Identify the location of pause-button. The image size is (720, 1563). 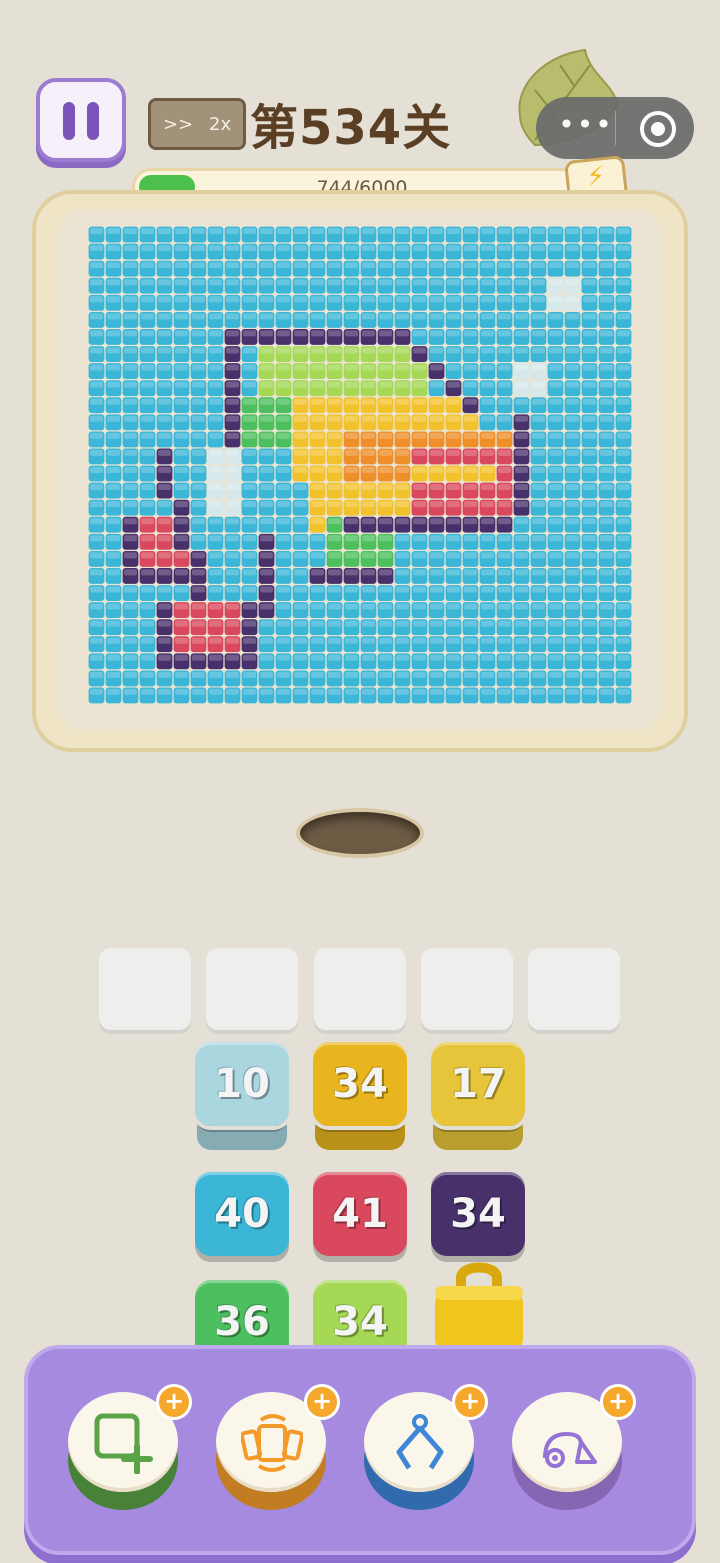
(81, 120).